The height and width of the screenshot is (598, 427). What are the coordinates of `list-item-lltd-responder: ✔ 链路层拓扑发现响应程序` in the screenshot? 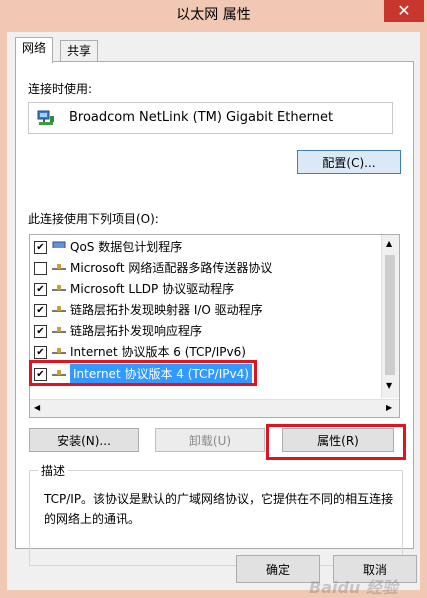 It's located at (197, 331).